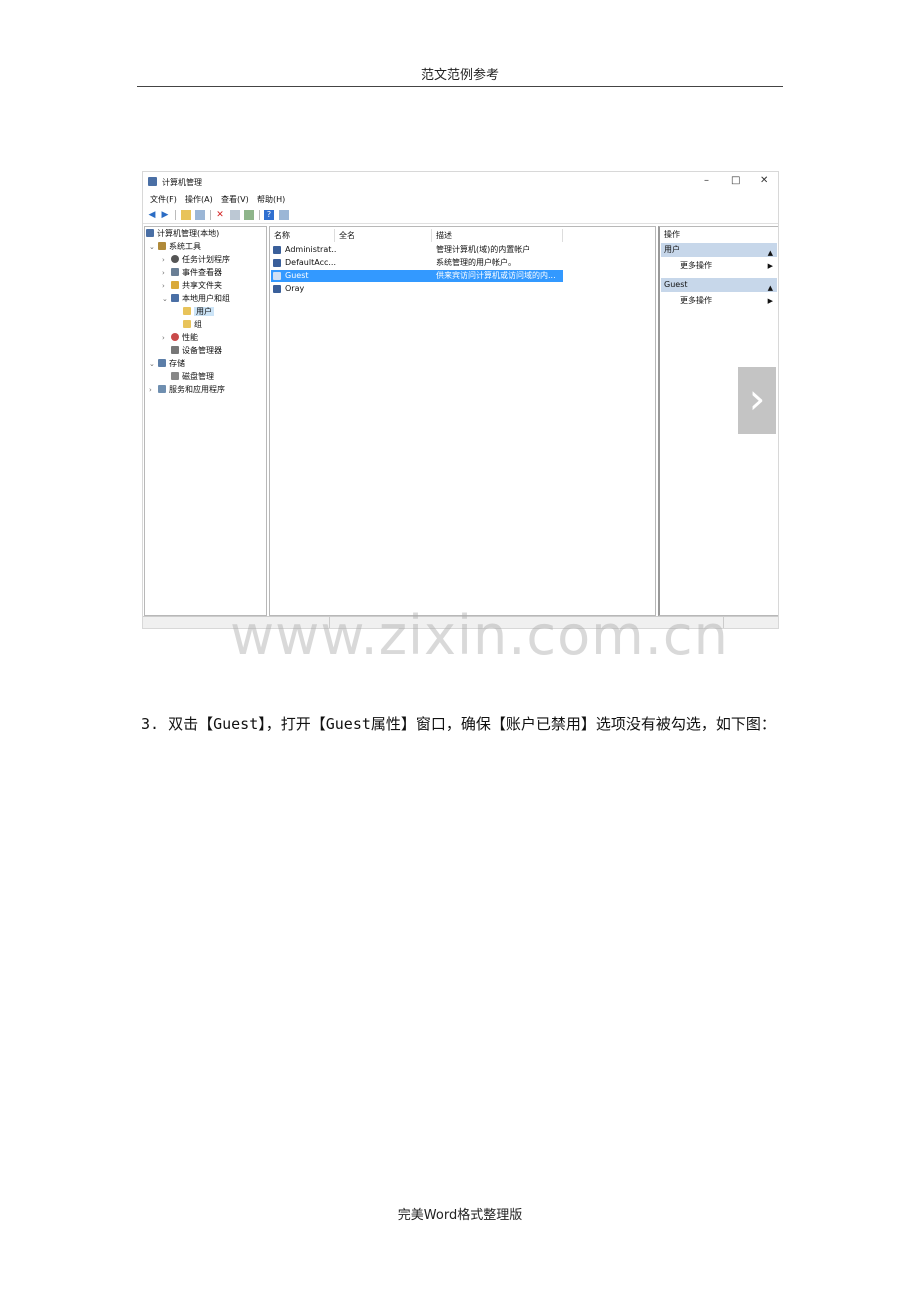  I want to click on back-icon: ◀, so click(152, 215).